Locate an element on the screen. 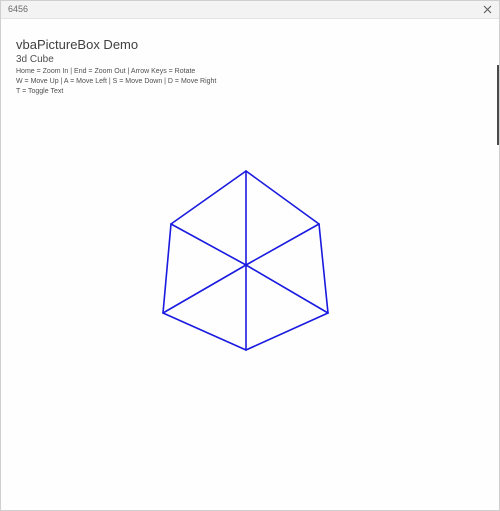  close-button is located at coordinates (487, 9).